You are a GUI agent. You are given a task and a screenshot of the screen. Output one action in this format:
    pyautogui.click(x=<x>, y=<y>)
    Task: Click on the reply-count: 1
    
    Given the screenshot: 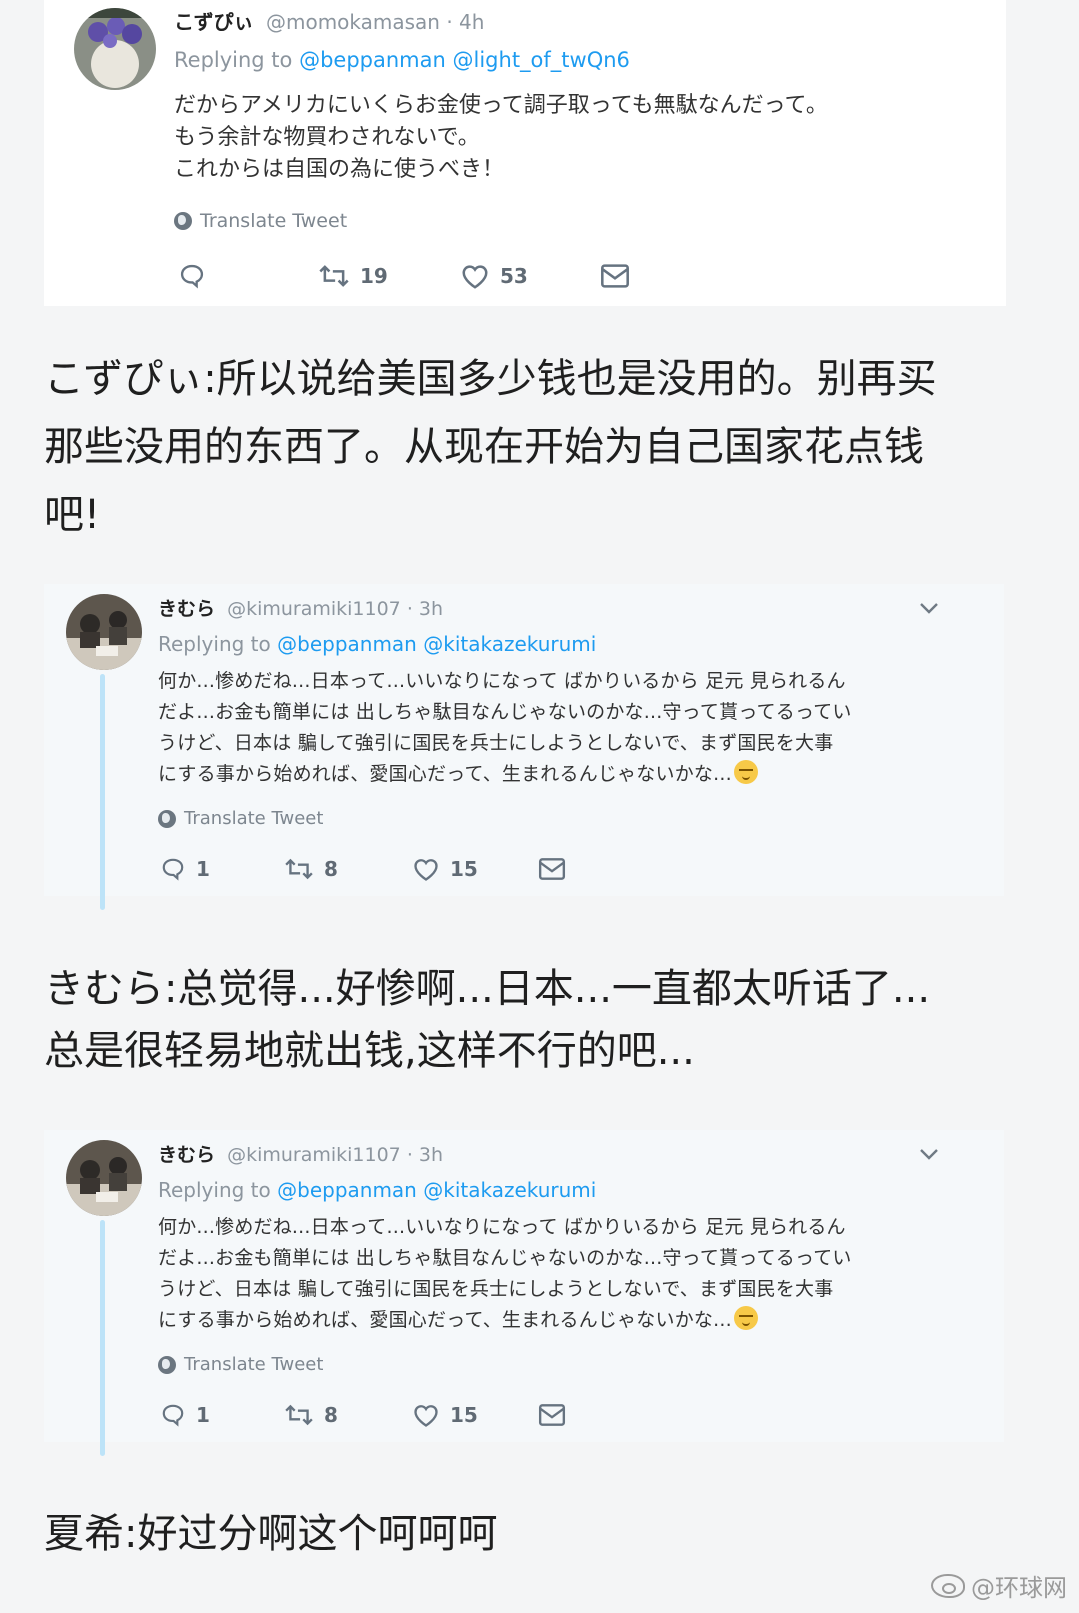 What is the action you would take?
    pyautogui.click(x=203, y=869)
    